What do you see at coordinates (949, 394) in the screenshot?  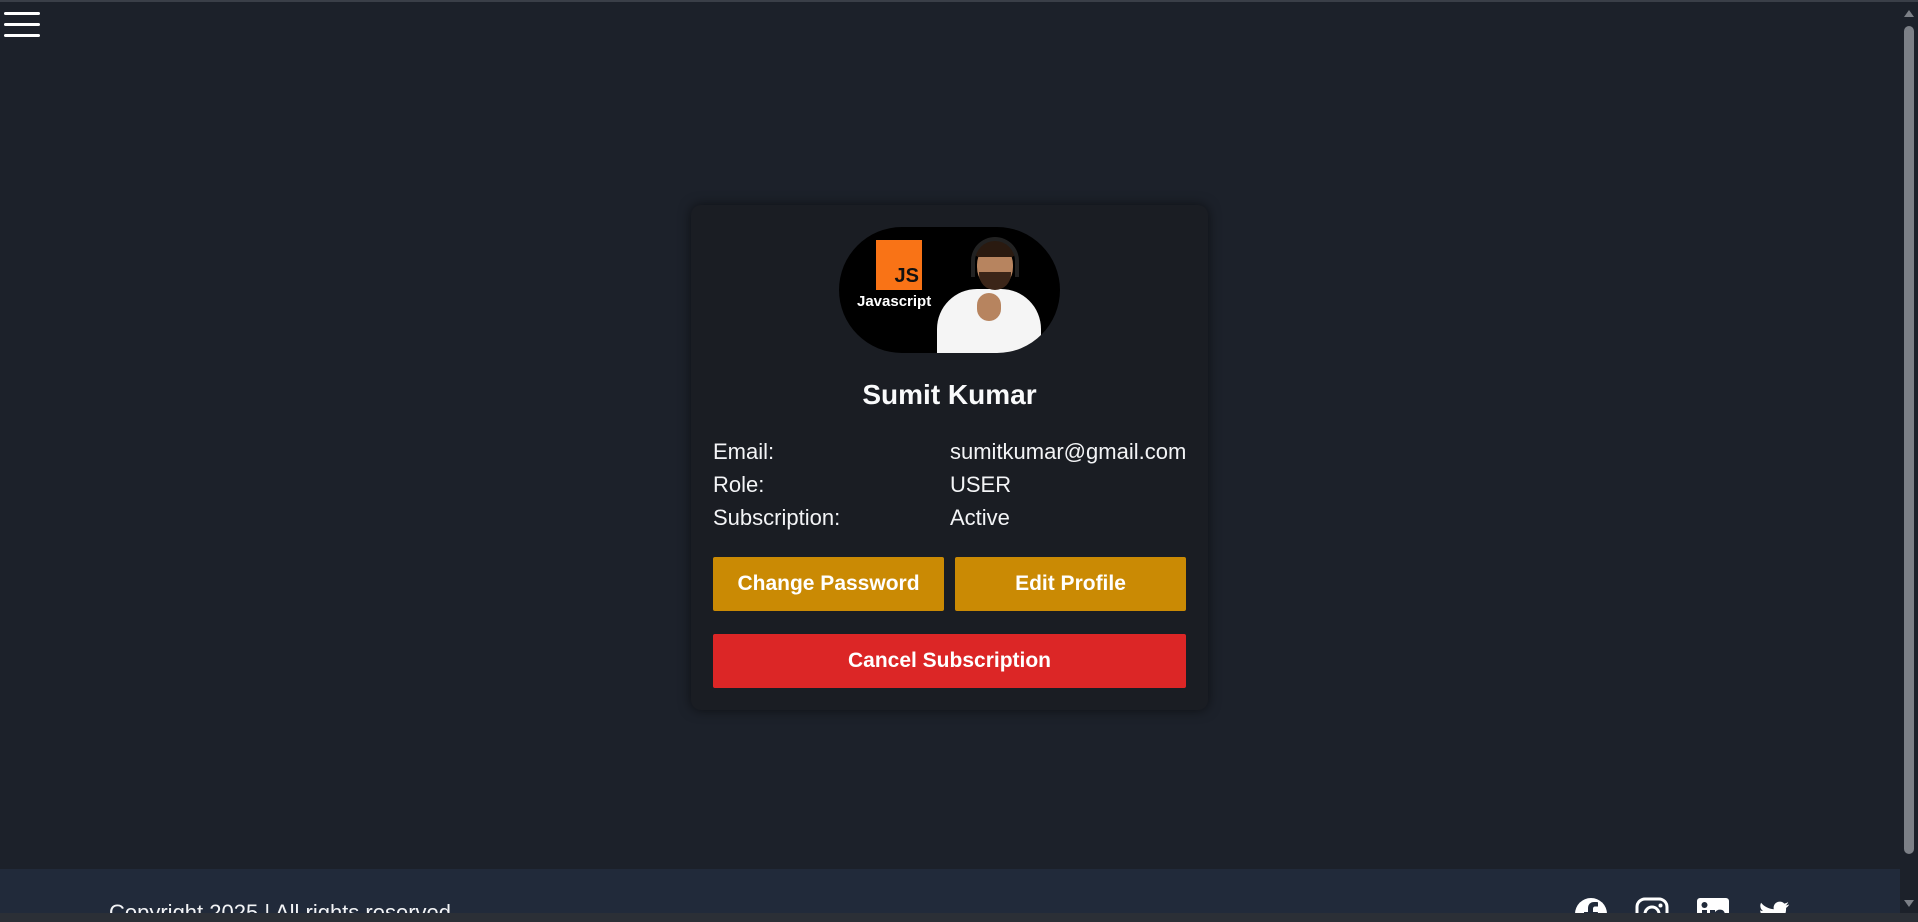 I see `profile-name: Sumit Kumar` at bounding box center [949, 394].